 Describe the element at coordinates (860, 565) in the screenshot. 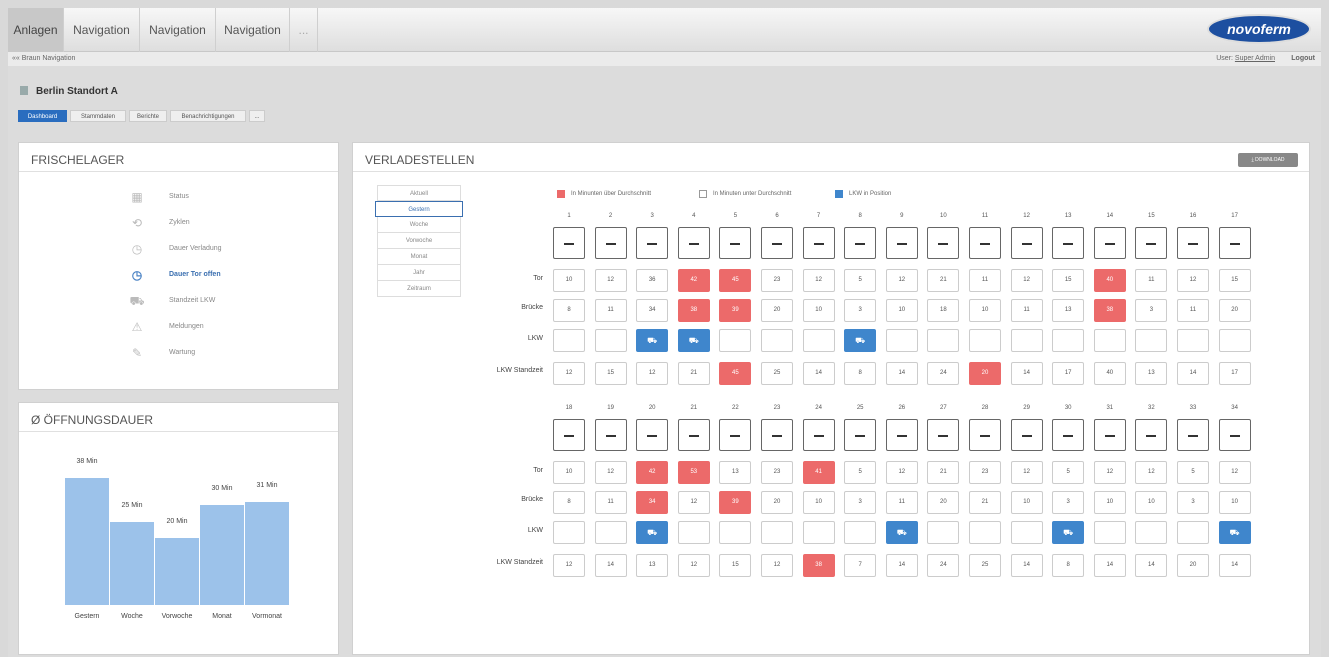

I see `standzeit-cell: 7` at that location.